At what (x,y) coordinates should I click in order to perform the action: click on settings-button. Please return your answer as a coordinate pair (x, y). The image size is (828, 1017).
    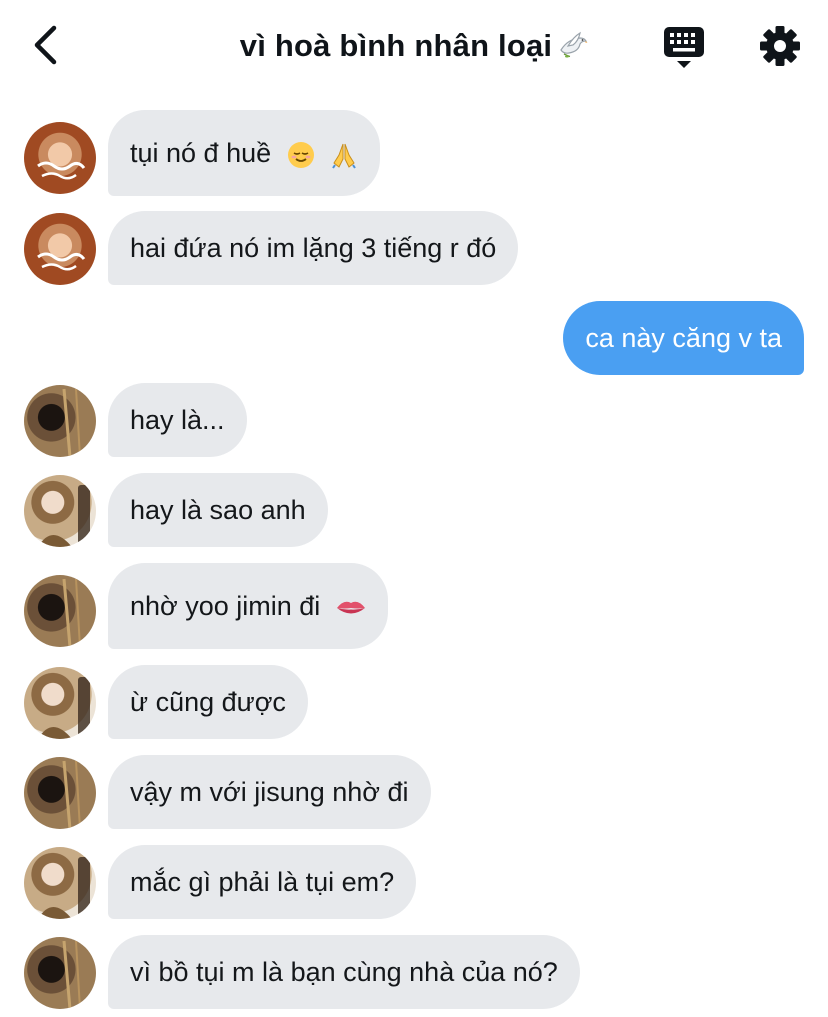
    Looking at the image, I should click on (780, 46).